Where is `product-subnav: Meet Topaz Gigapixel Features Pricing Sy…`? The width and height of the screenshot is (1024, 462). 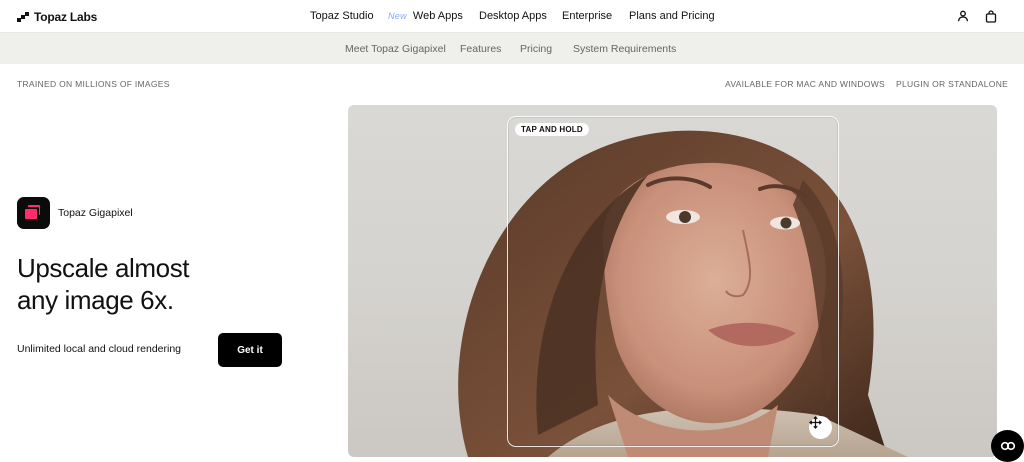 product-subnav: Meet Topaz Gigapixel Features Pricing Sy… is located at coordinates (512, 48).